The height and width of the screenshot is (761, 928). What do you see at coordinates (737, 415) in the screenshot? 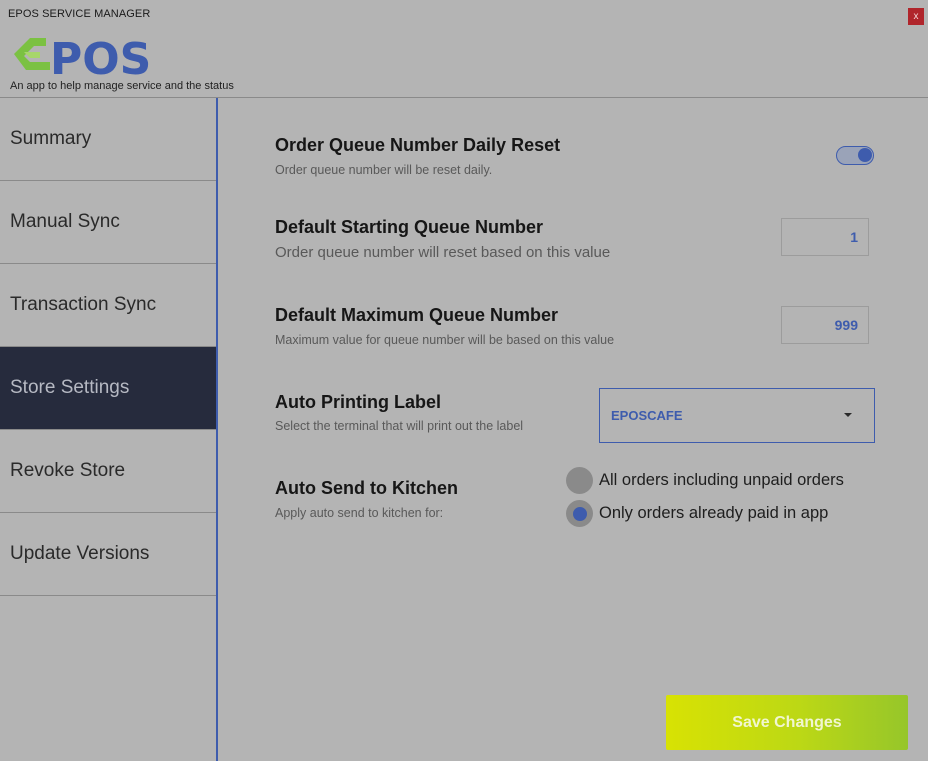
I see `printer-terminal-select: EPOSCAFE` at bounding box center [737, 415].